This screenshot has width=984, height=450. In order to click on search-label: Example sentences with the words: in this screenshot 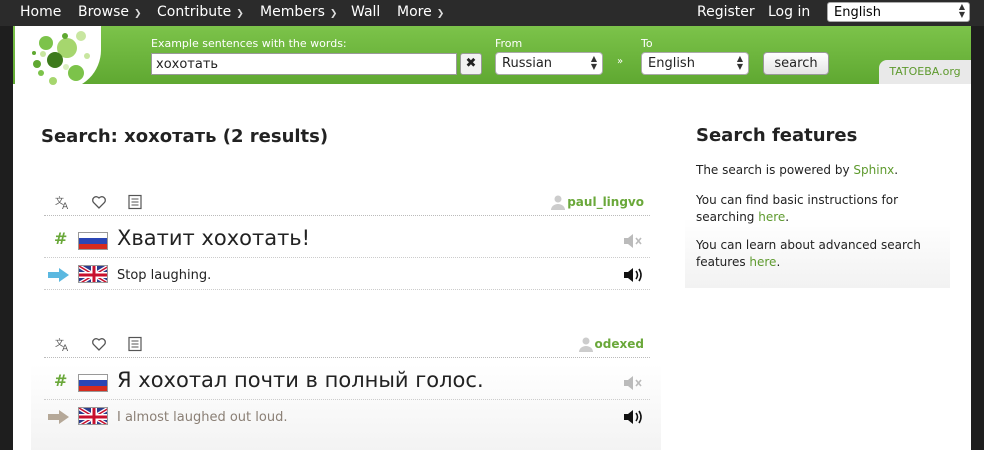, I will do `click(249, 43)`.